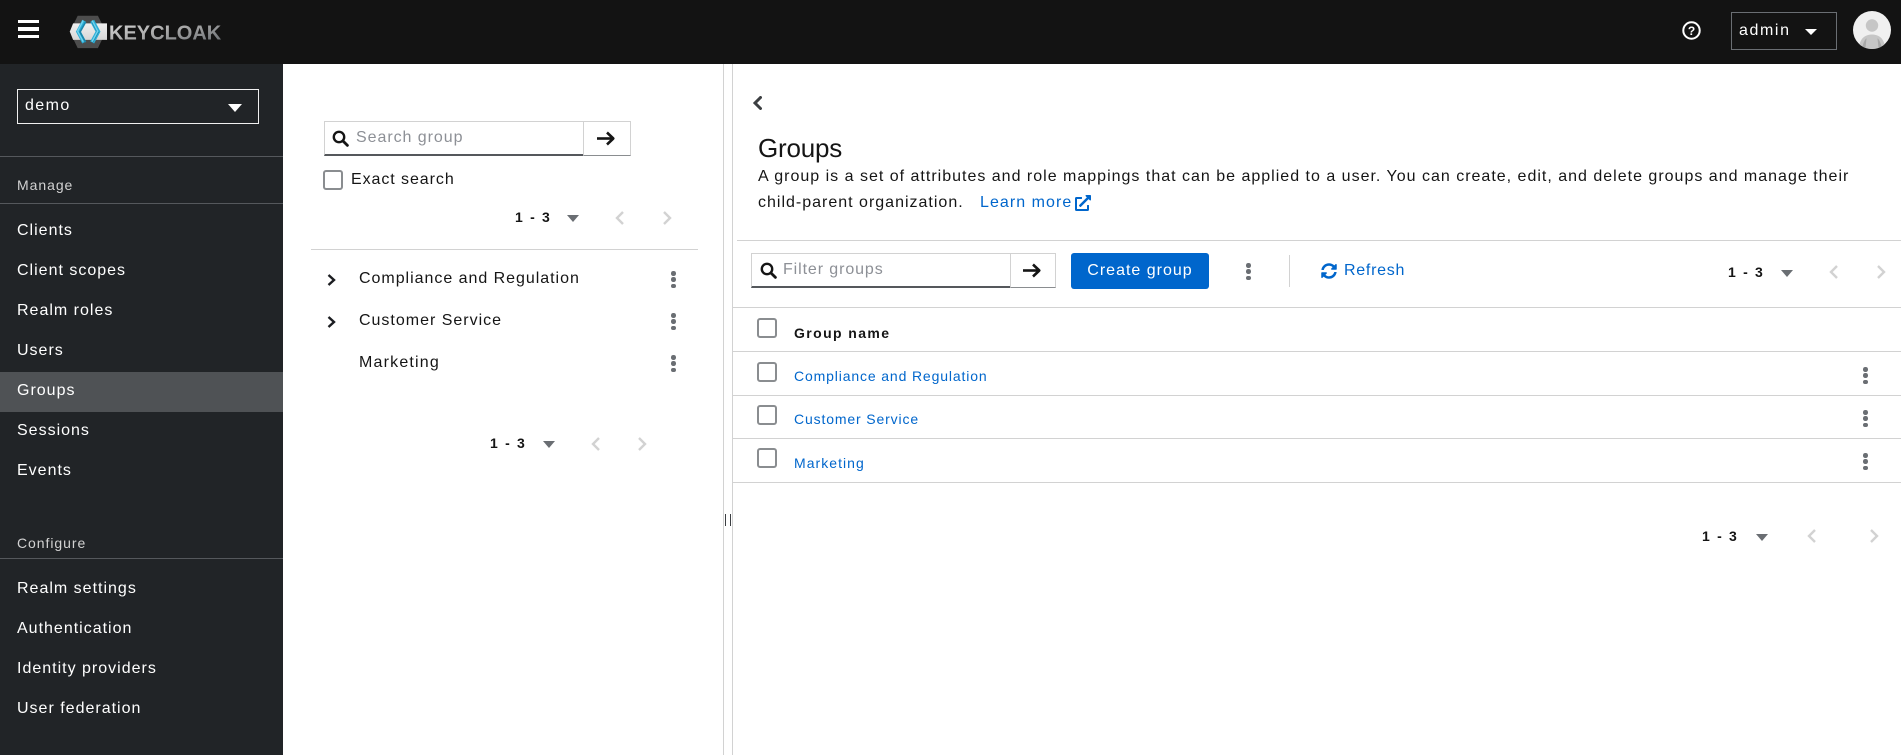 Image resolution: width=1901 pixels, height=755 pixels. Describe the element at coordinates (165, 33) in the screenshot. I see `svg-text: KEYCLOAK` at that location.